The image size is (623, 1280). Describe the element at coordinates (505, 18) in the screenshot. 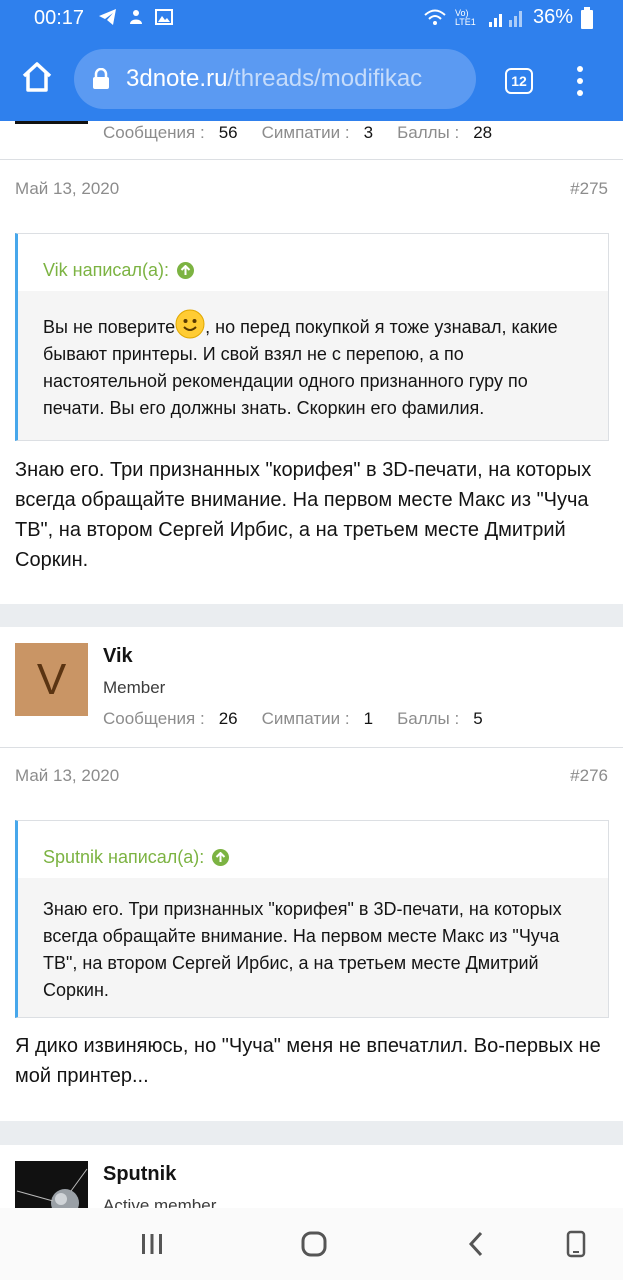

I see `signal-icon` at that location.